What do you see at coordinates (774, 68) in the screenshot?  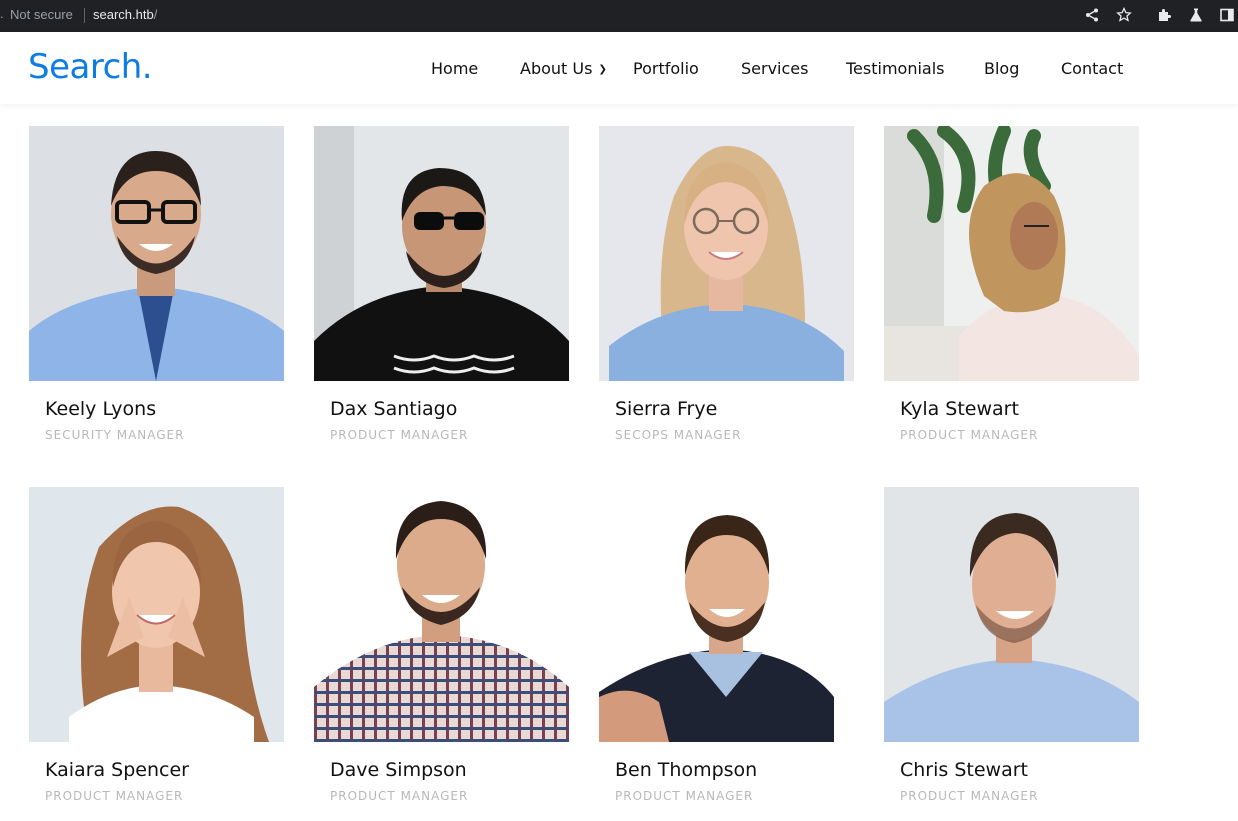 I see `nav-services: Services` at bounding box center [774, 68].